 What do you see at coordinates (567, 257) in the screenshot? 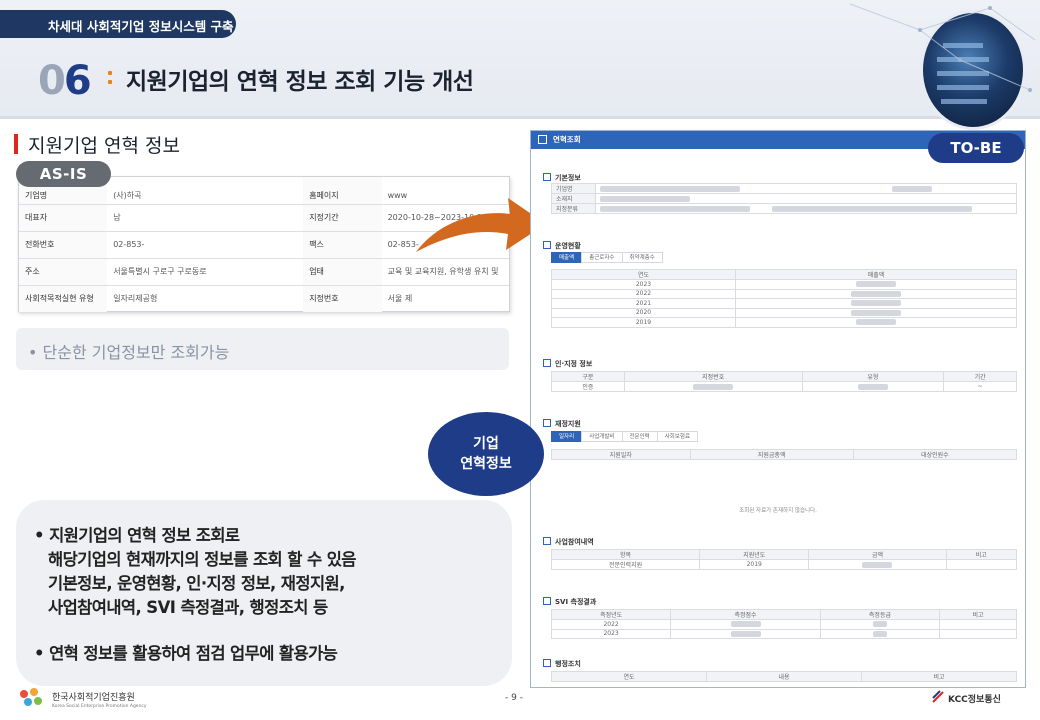
I see `tab-sales: 매출액` at bounding box center [567, 257].